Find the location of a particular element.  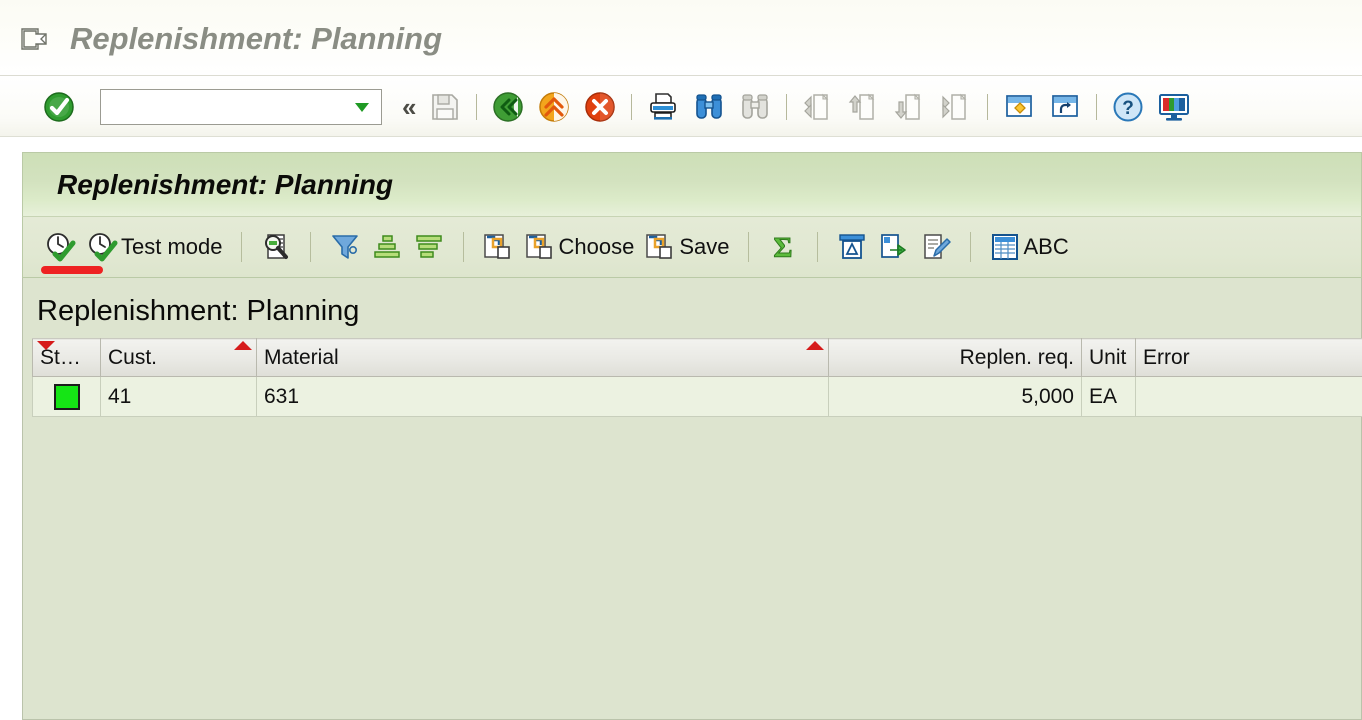

cell-replen-req: 5,000 is located at coordinates (955, 396).